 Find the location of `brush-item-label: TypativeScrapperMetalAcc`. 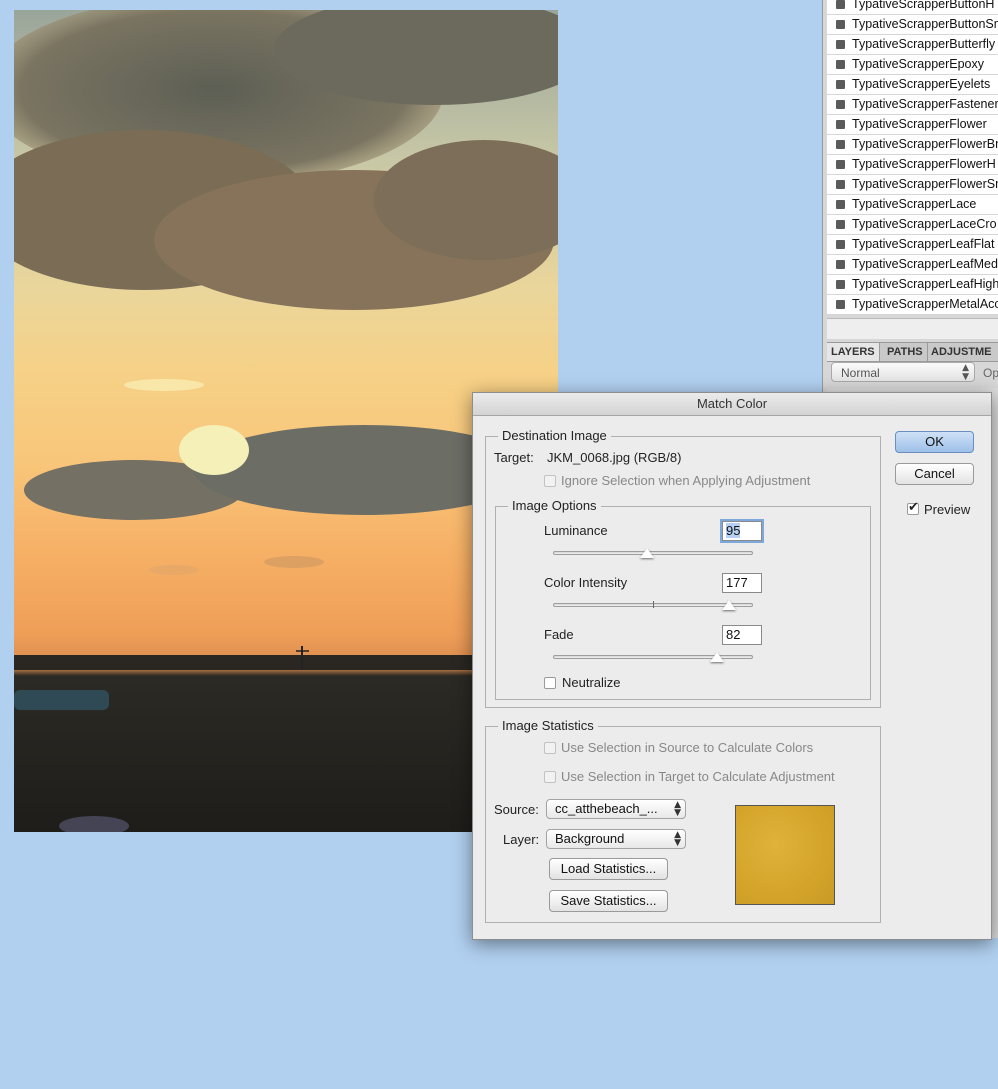

brush-item-label: TypativeScrapperMetalAcc is located at coordinates (925, 304).